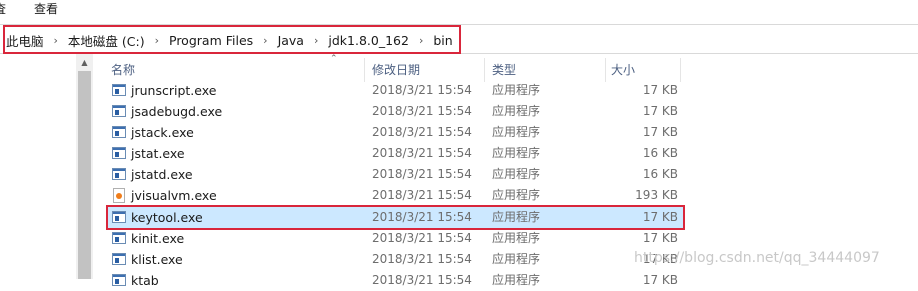 This screenshot has width=918, height=291. Describe the element at coordinates (174, 90) in the screenshot. I see `file-name: jrunscript.exe` at that location.